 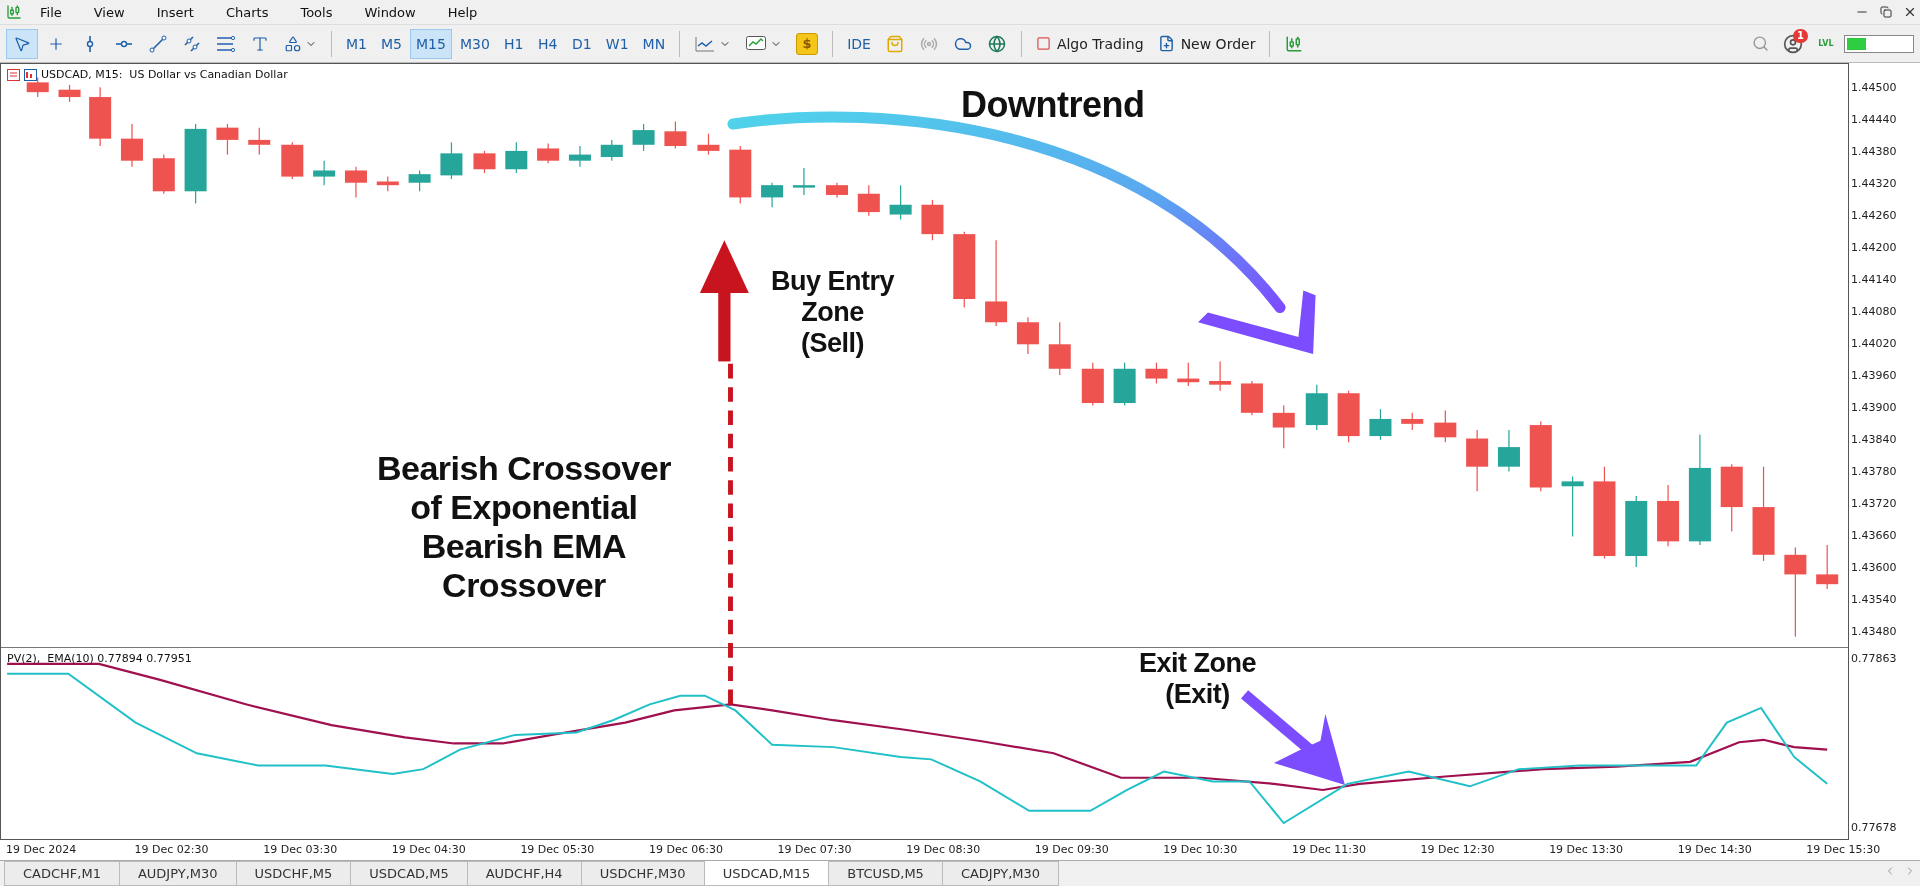 What do you see at coordinates (175, 12) in the screenshot?
I see `menu-item: Insert` at bounding box center [175, 12].